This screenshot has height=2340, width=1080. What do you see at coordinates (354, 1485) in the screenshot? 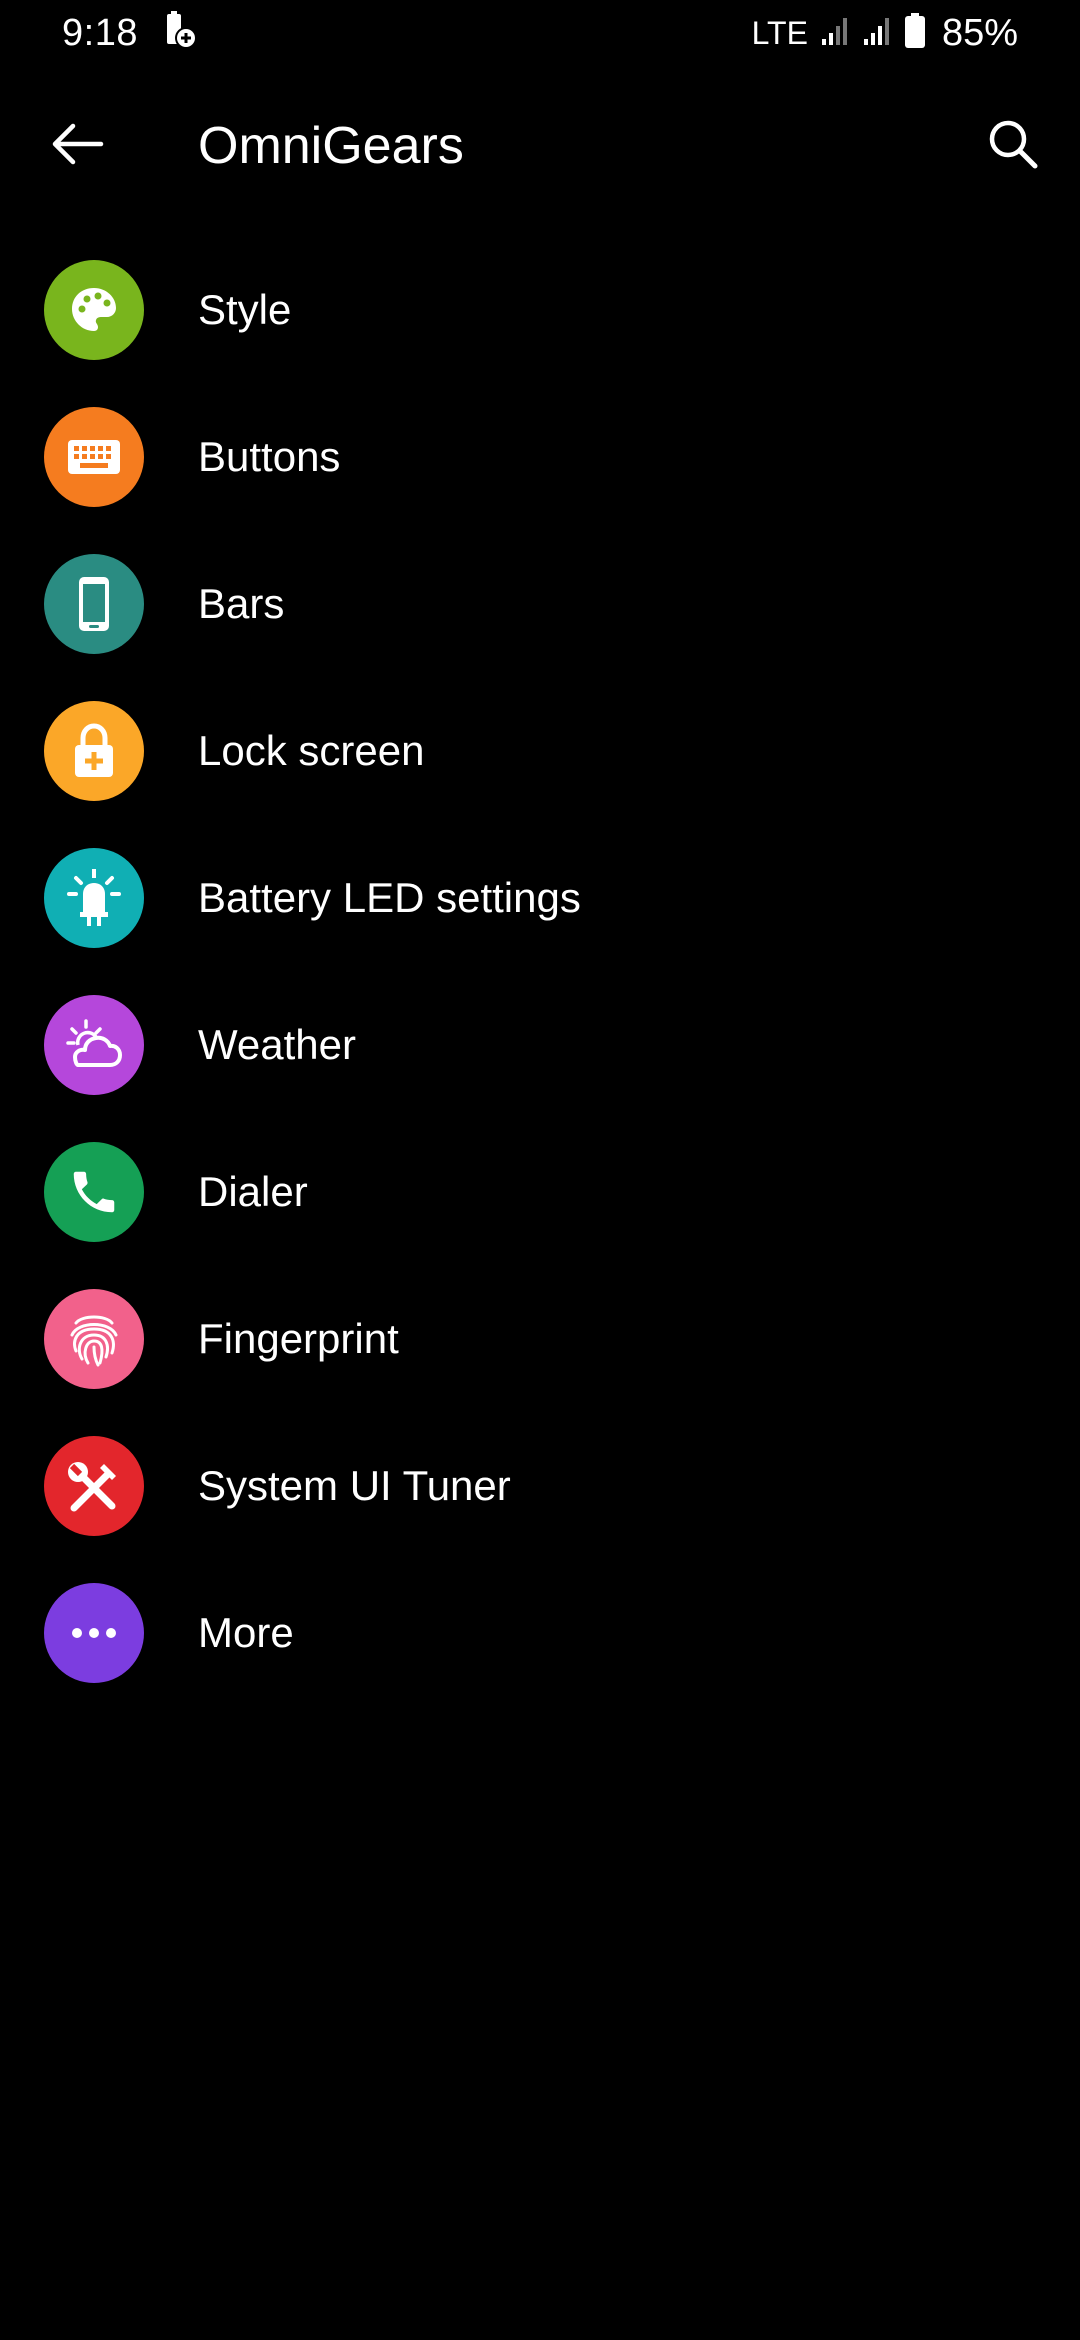
I see `menu-item-label: System UI Tuner` at bounding box center [354, 1485].